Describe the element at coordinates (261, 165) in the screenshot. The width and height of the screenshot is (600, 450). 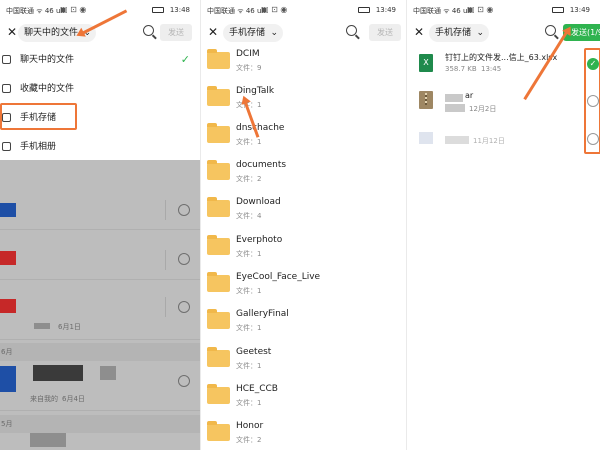
I see `folder-name: documents` at that location.